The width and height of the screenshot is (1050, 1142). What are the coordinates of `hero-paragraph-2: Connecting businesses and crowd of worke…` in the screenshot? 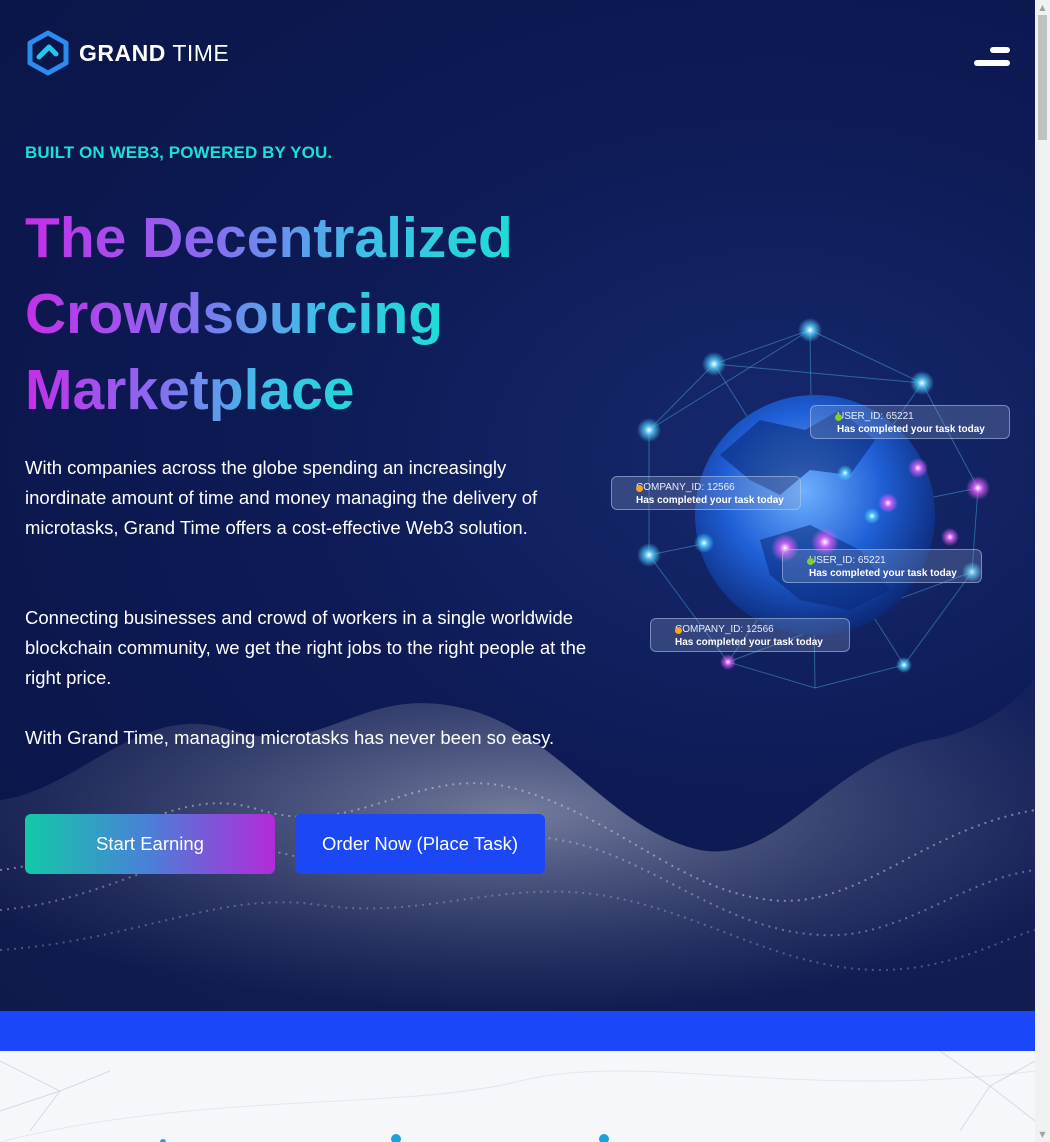 It's located at (306, 647).